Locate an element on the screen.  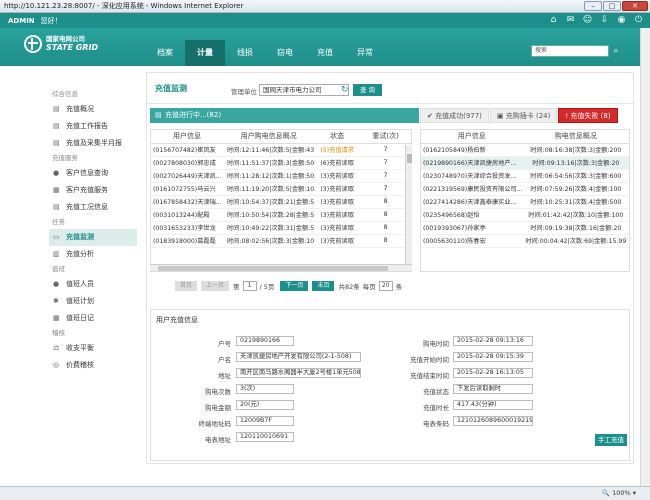
sidebar-group: 稽核 is located at coordinates (58, 333).